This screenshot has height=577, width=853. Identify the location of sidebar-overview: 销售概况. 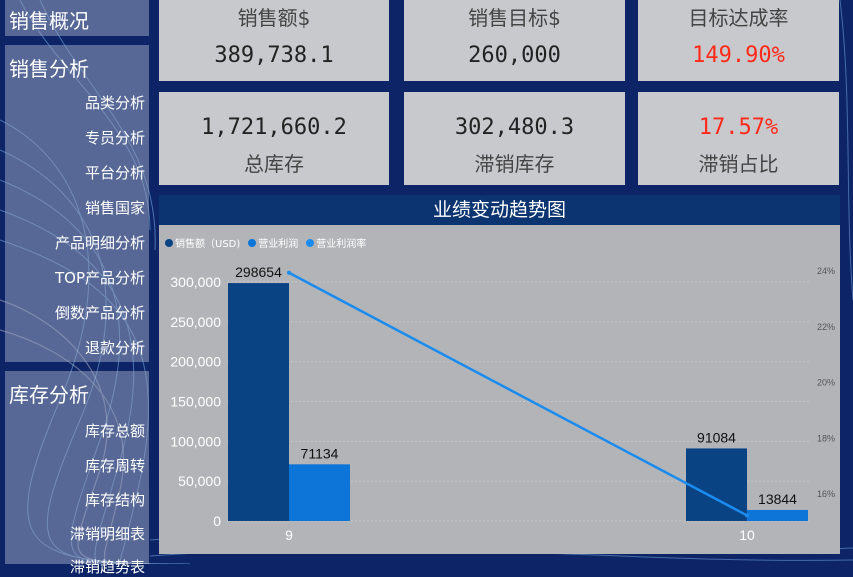
(77, 18).